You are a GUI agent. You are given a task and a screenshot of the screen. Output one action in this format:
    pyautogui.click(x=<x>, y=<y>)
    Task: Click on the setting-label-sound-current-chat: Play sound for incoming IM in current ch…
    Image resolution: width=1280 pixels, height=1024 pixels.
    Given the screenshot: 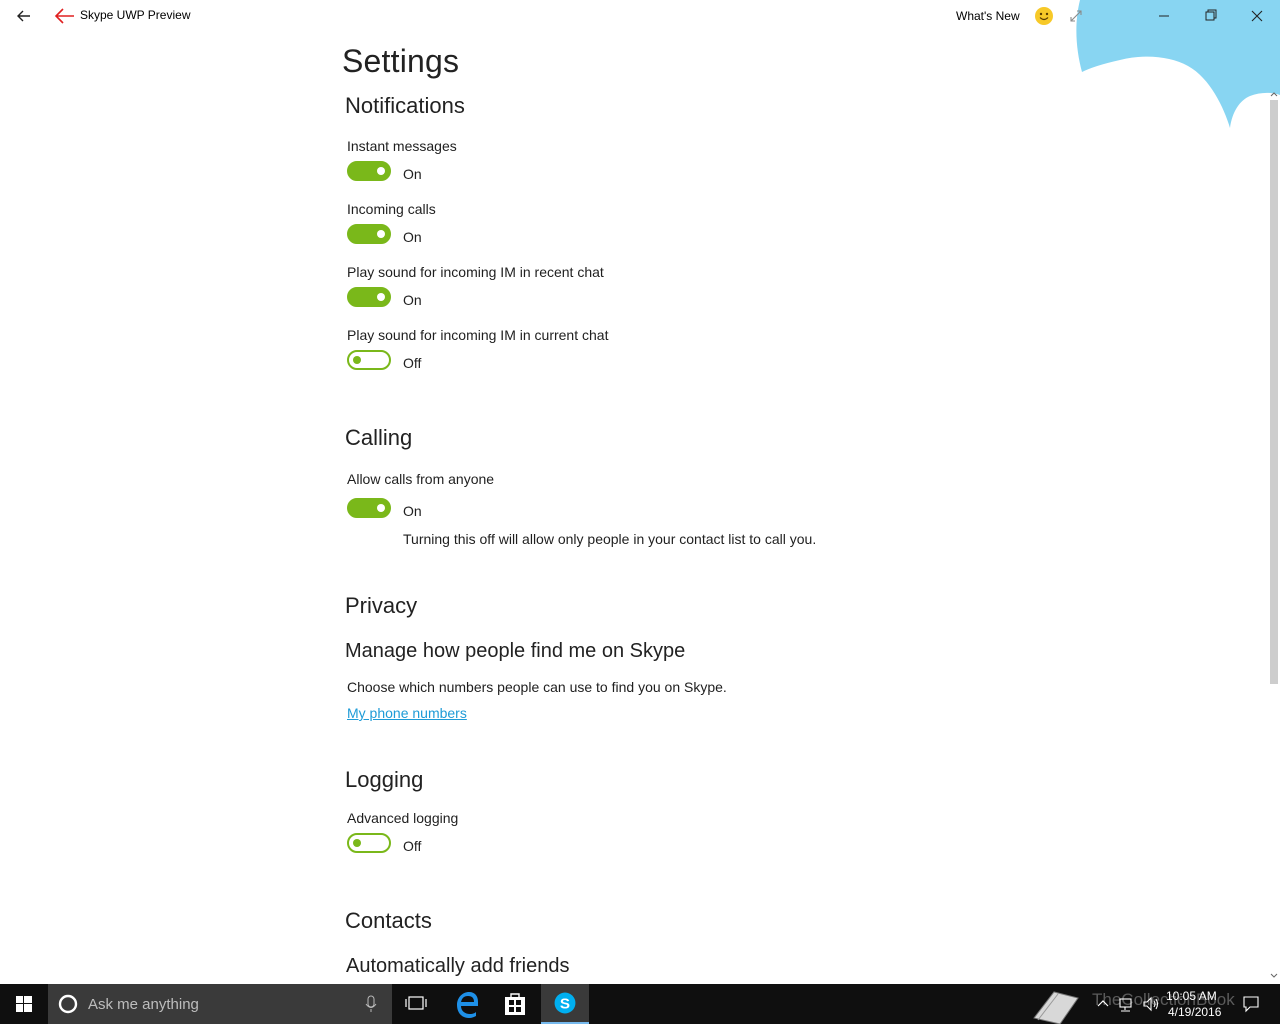 What is the action you would take?
    pyautogui.click(x=478, y=335)
    